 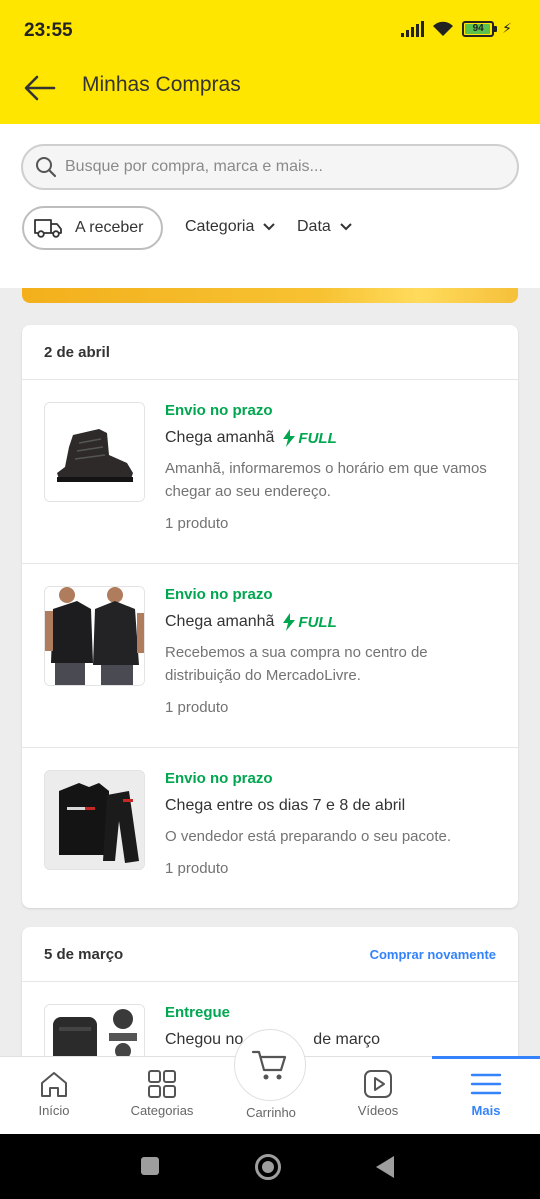 I want to click on battery-level: 94, so click(x=478, y=28).